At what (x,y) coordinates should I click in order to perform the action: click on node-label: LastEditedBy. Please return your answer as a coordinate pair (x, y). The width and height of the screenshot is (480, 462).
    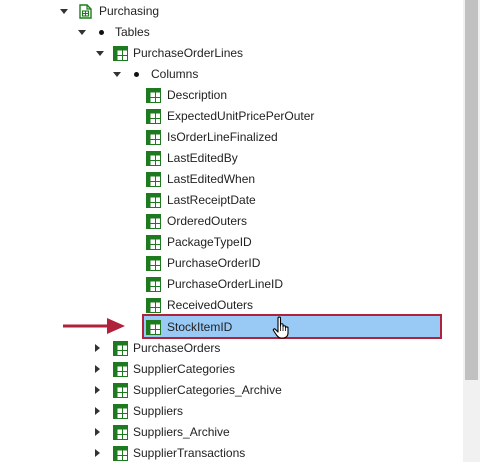
    Looking at the image, I should click on (202, 158).